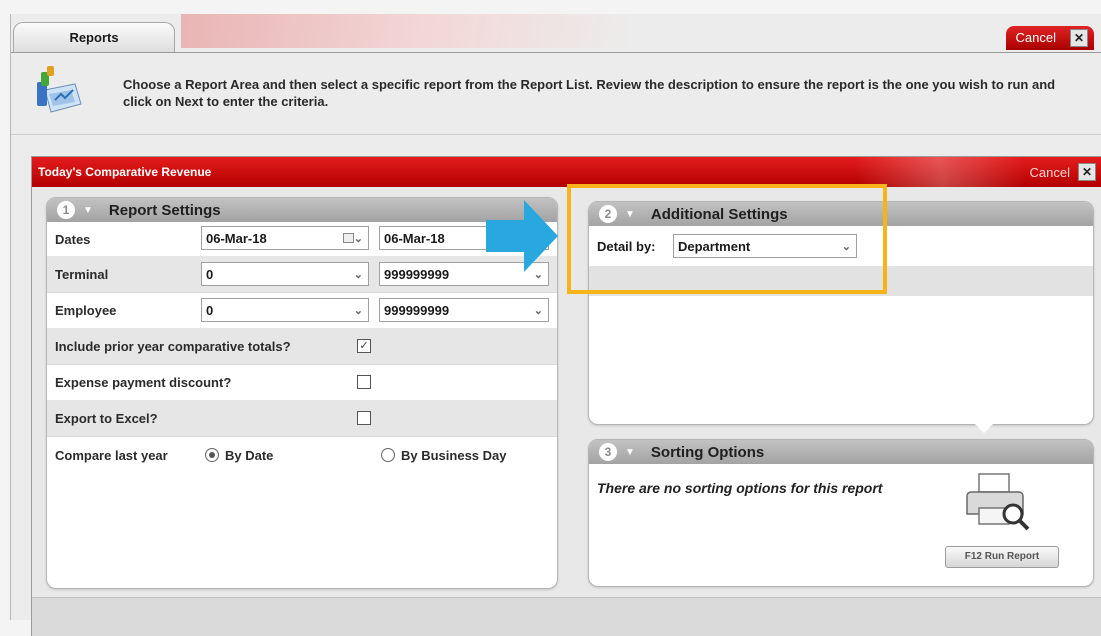 This screenshot has height=636, width=1101. Describe the element at coordinates (302, 346) in the screenshot. I see `prior-year-row: Include prior year comparative totals? ✓` at that location.